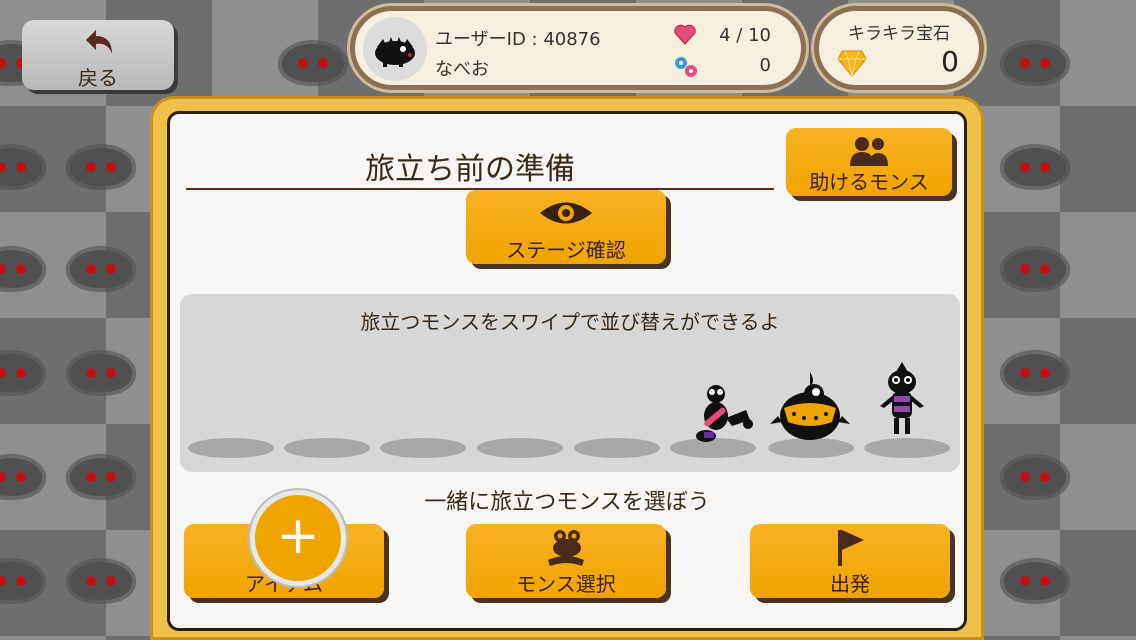 This screenshot has width=1136, height=640. I want to click on monster-select-label: モンス選択, so click(566, 584).